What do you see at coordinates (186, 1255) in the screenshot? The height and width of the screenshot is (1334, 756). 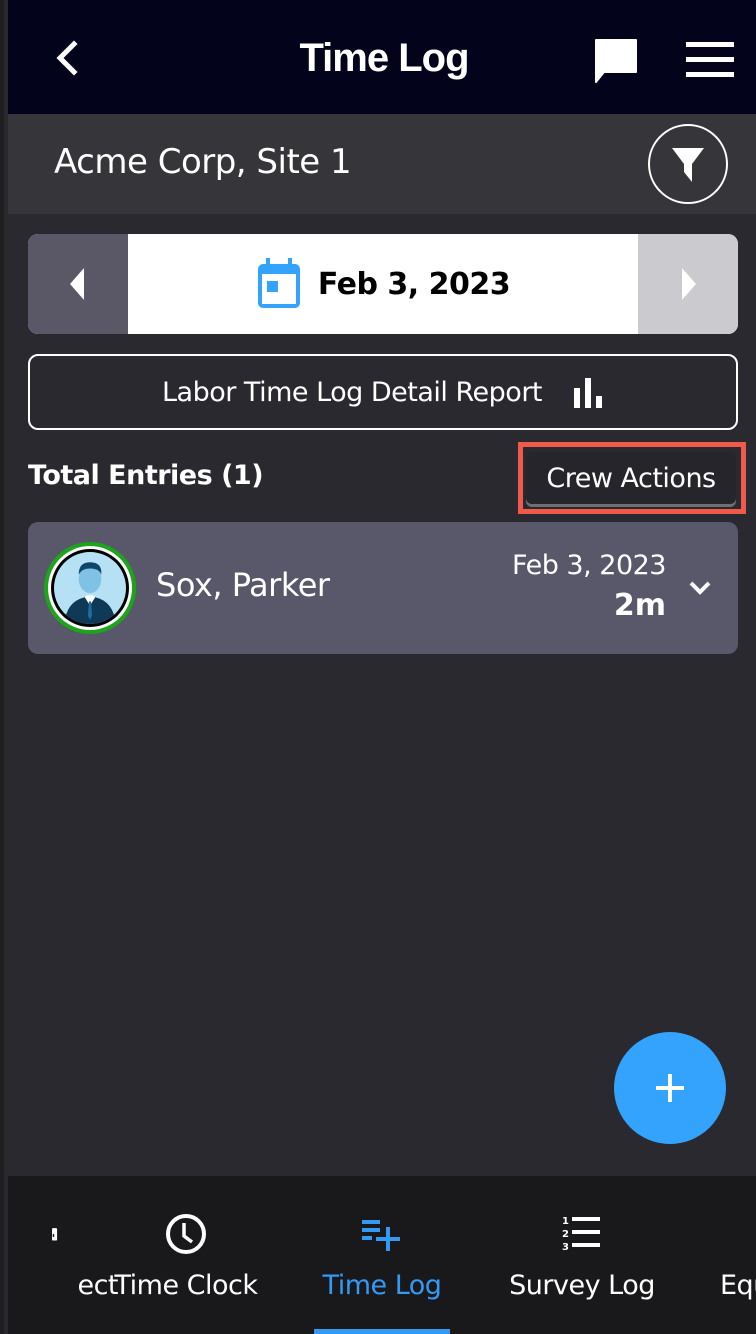 I see `nav-item-time-clock: Time Clock` at bounding box center [186, 1255].